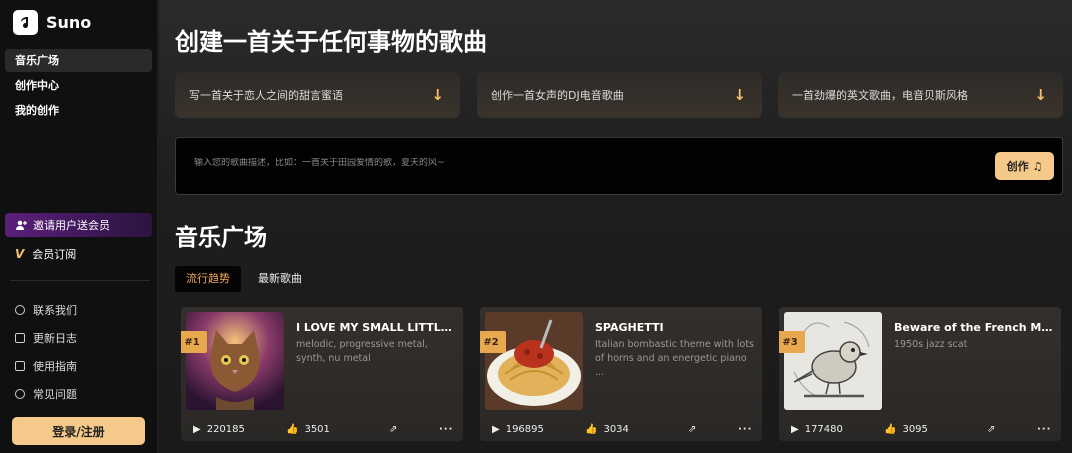  Describe the element at coordinates (20, 338) in the screenshot. I see `calendar-icon` at that location.